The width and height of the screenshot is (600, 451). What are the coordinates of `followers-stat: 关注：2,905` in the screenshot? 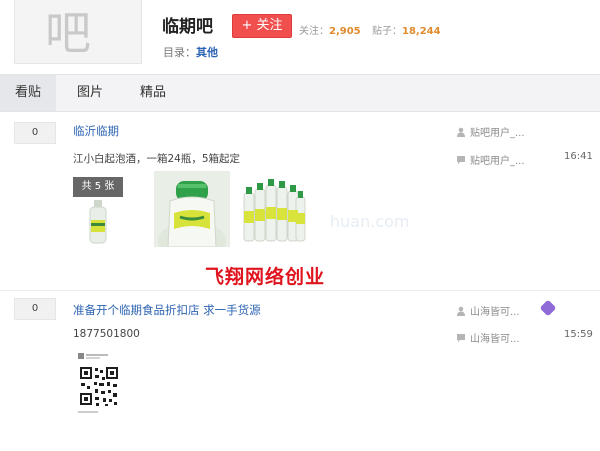 It's located at (330, 29).